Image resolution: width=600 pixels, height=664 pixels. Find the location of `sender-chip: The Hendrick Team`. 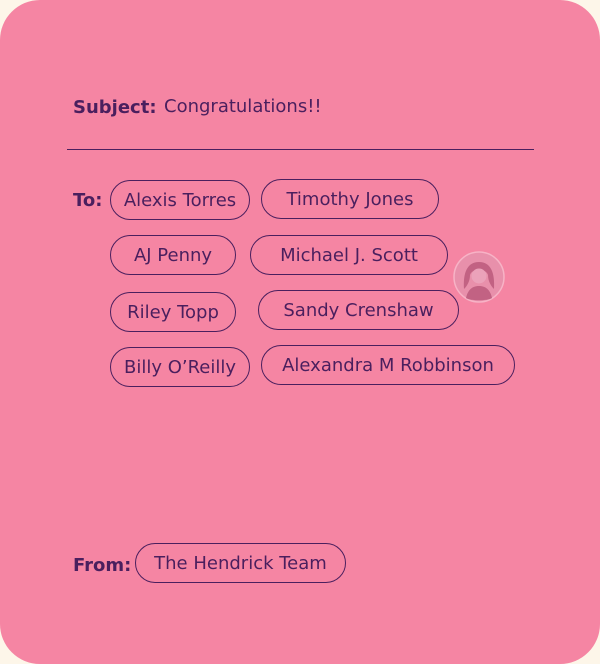

sender-chip: The Hendrick Team is located at coordinates (240, 563).